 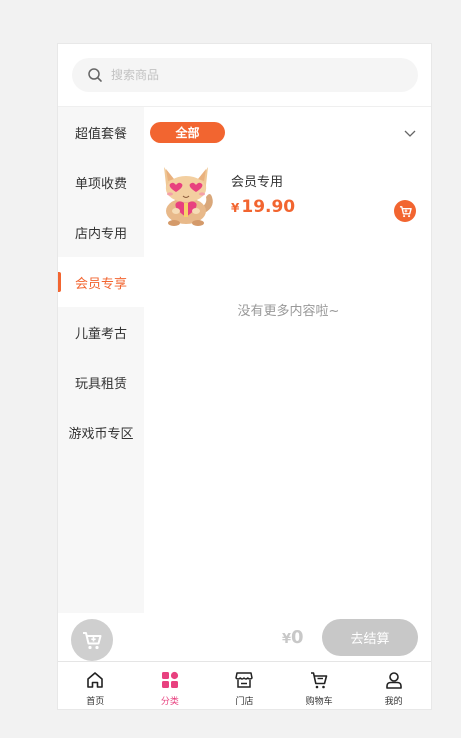 I want to click on filter-all-pill: 全部, so click(x=187, y=132).